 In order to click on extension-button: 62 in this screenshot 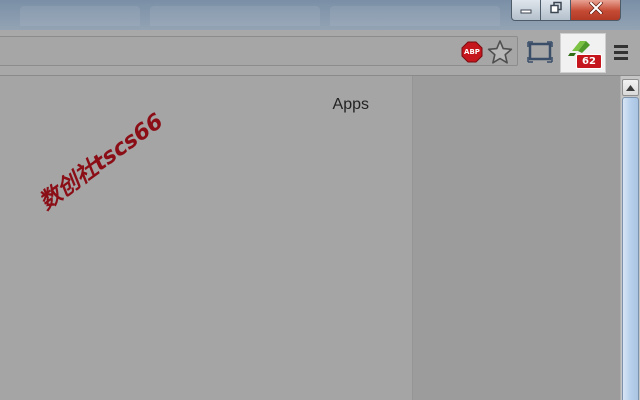, I will do `click(583, 53)`.